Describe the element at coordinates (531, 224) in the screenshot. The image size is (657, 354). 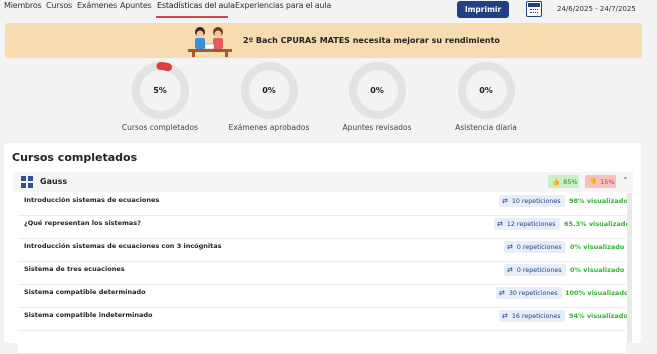
I see `repetitions-count: 12 repeticiones` at that location.